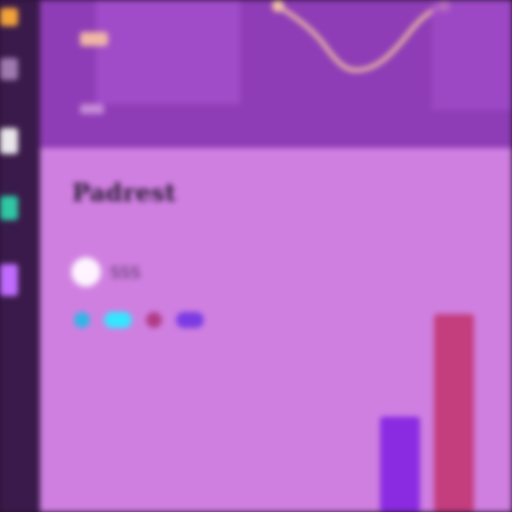 Image resolution: width=512 pixels, height=512 pixels. I want to click on sparkline-chart, so click(361, 36).